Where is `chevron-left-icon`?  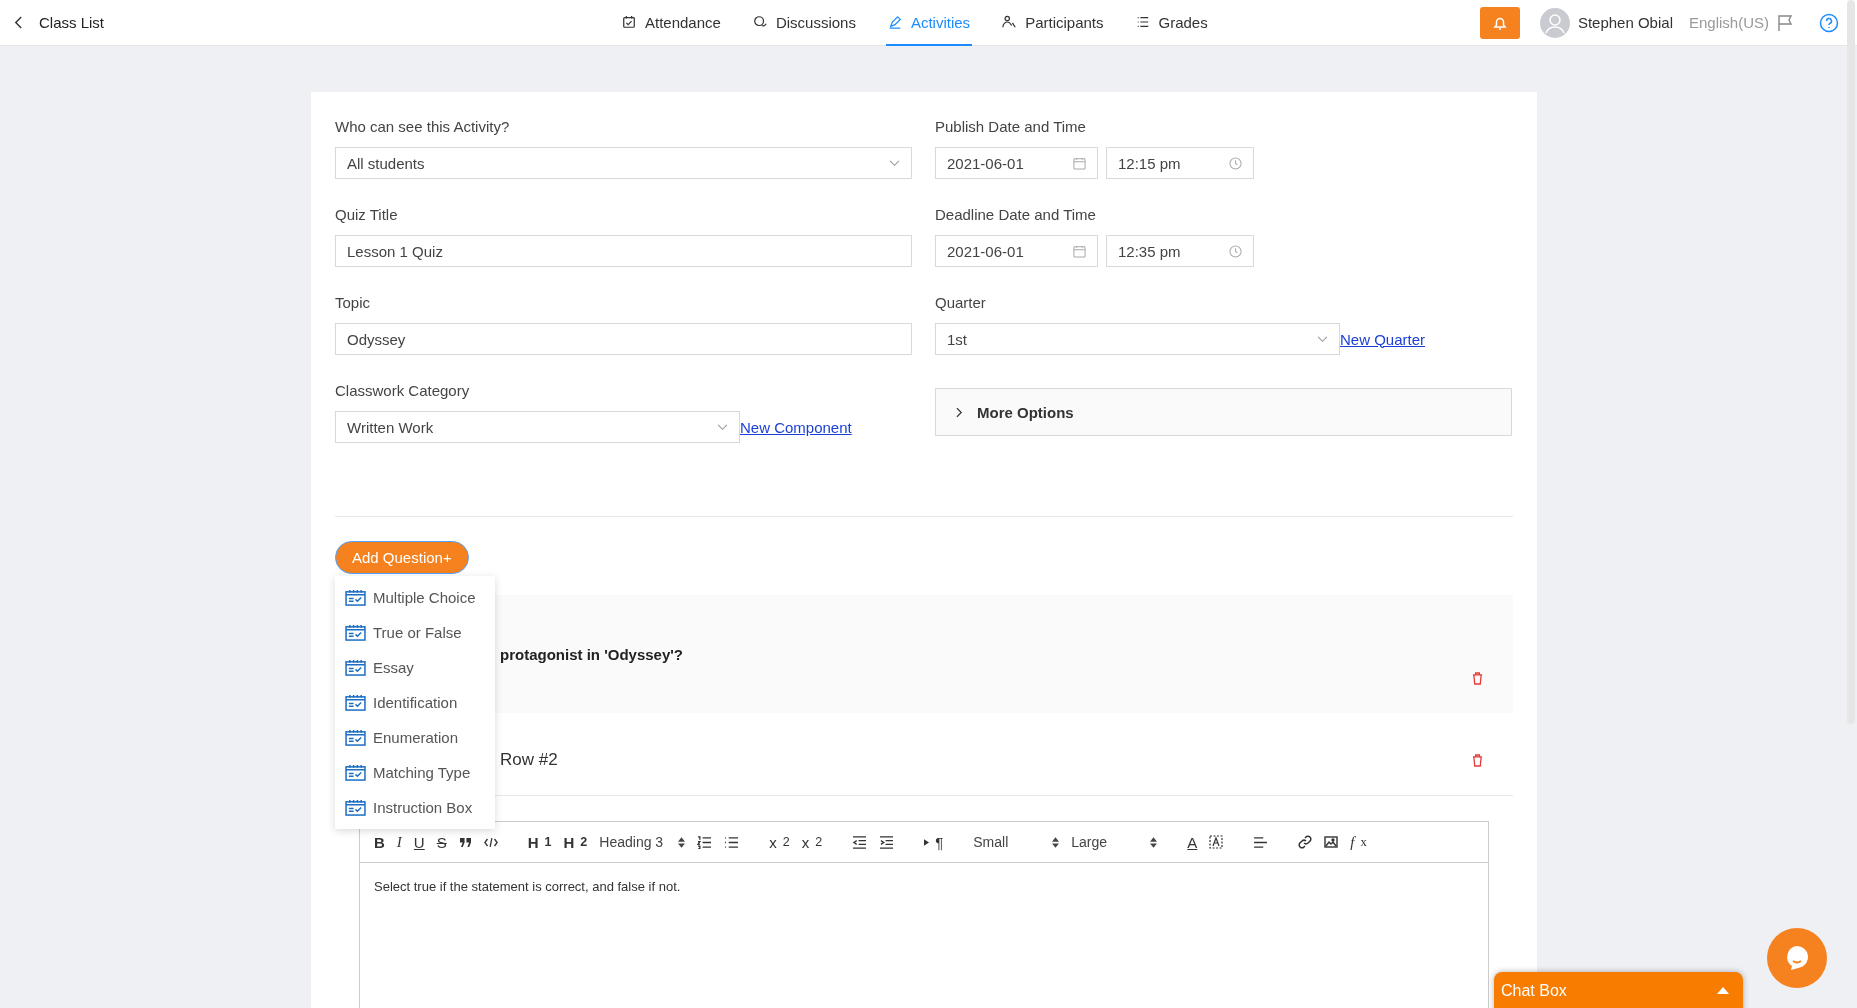
chevron-left-icon is located at coordinates (18, 22).